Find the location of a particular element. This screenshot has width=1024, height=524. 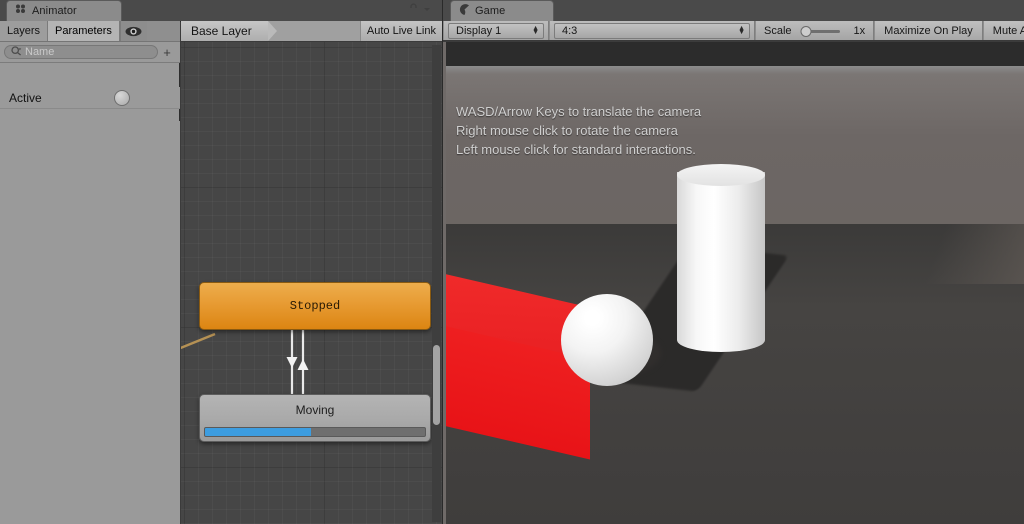

mute-audio-button: Mute A is located at coordinates (1003, 30).